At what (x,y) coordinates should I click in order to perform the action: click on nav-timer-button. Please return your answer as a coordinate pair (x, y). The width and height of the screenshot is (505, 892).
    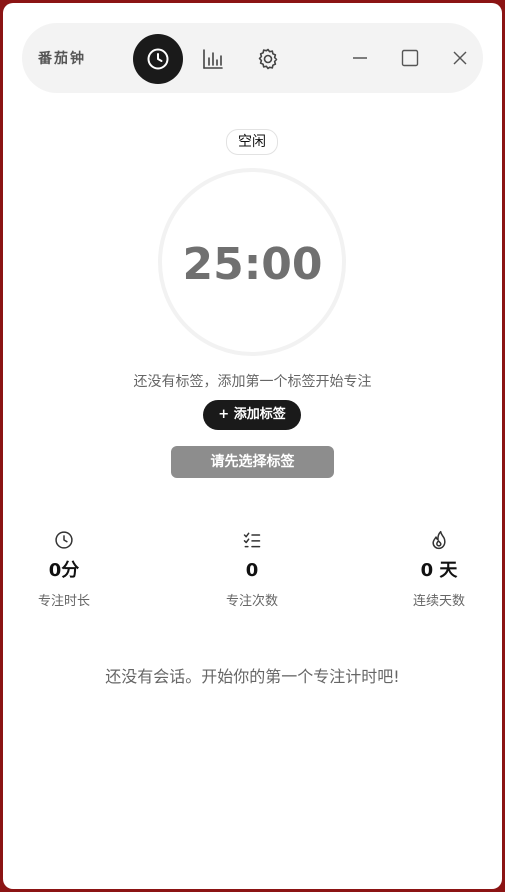
    Looking at the image, I should click on (158, 59).